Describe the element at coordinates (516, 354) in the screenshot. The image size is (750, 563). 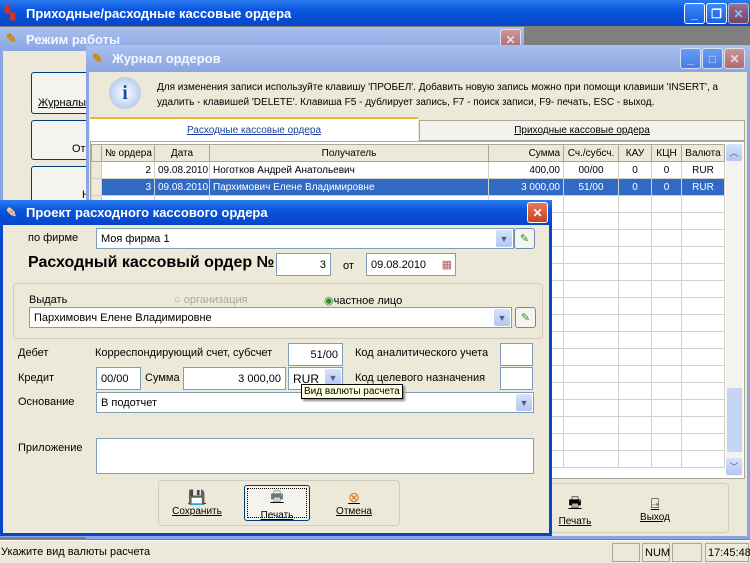
I see `analytic-code-input` at that location.